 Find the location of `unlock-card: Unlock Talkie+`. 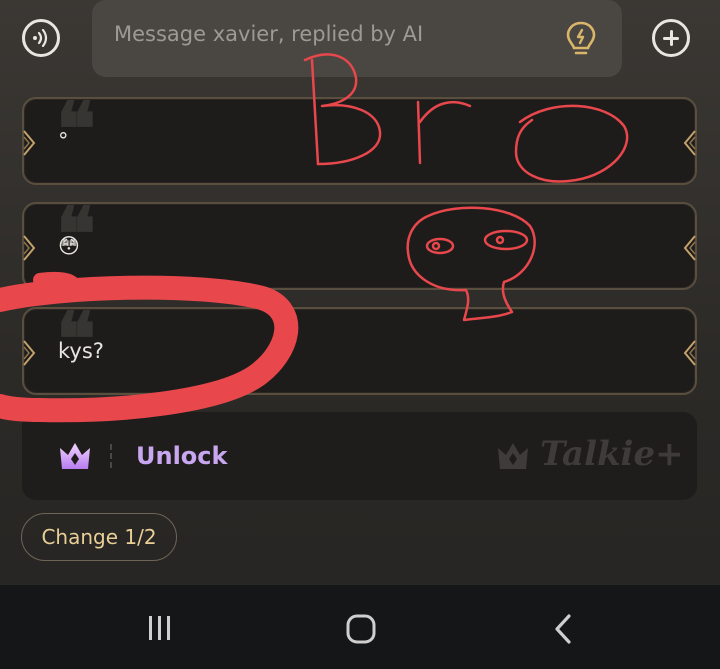

unlock-card: Unlock Talkie+ is located at coordinates (359, 456).